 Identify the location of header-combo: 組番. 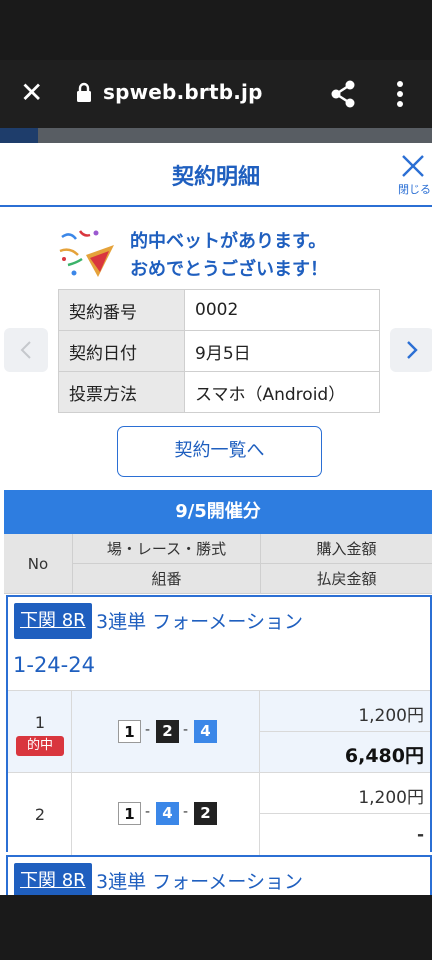
(166, 579).